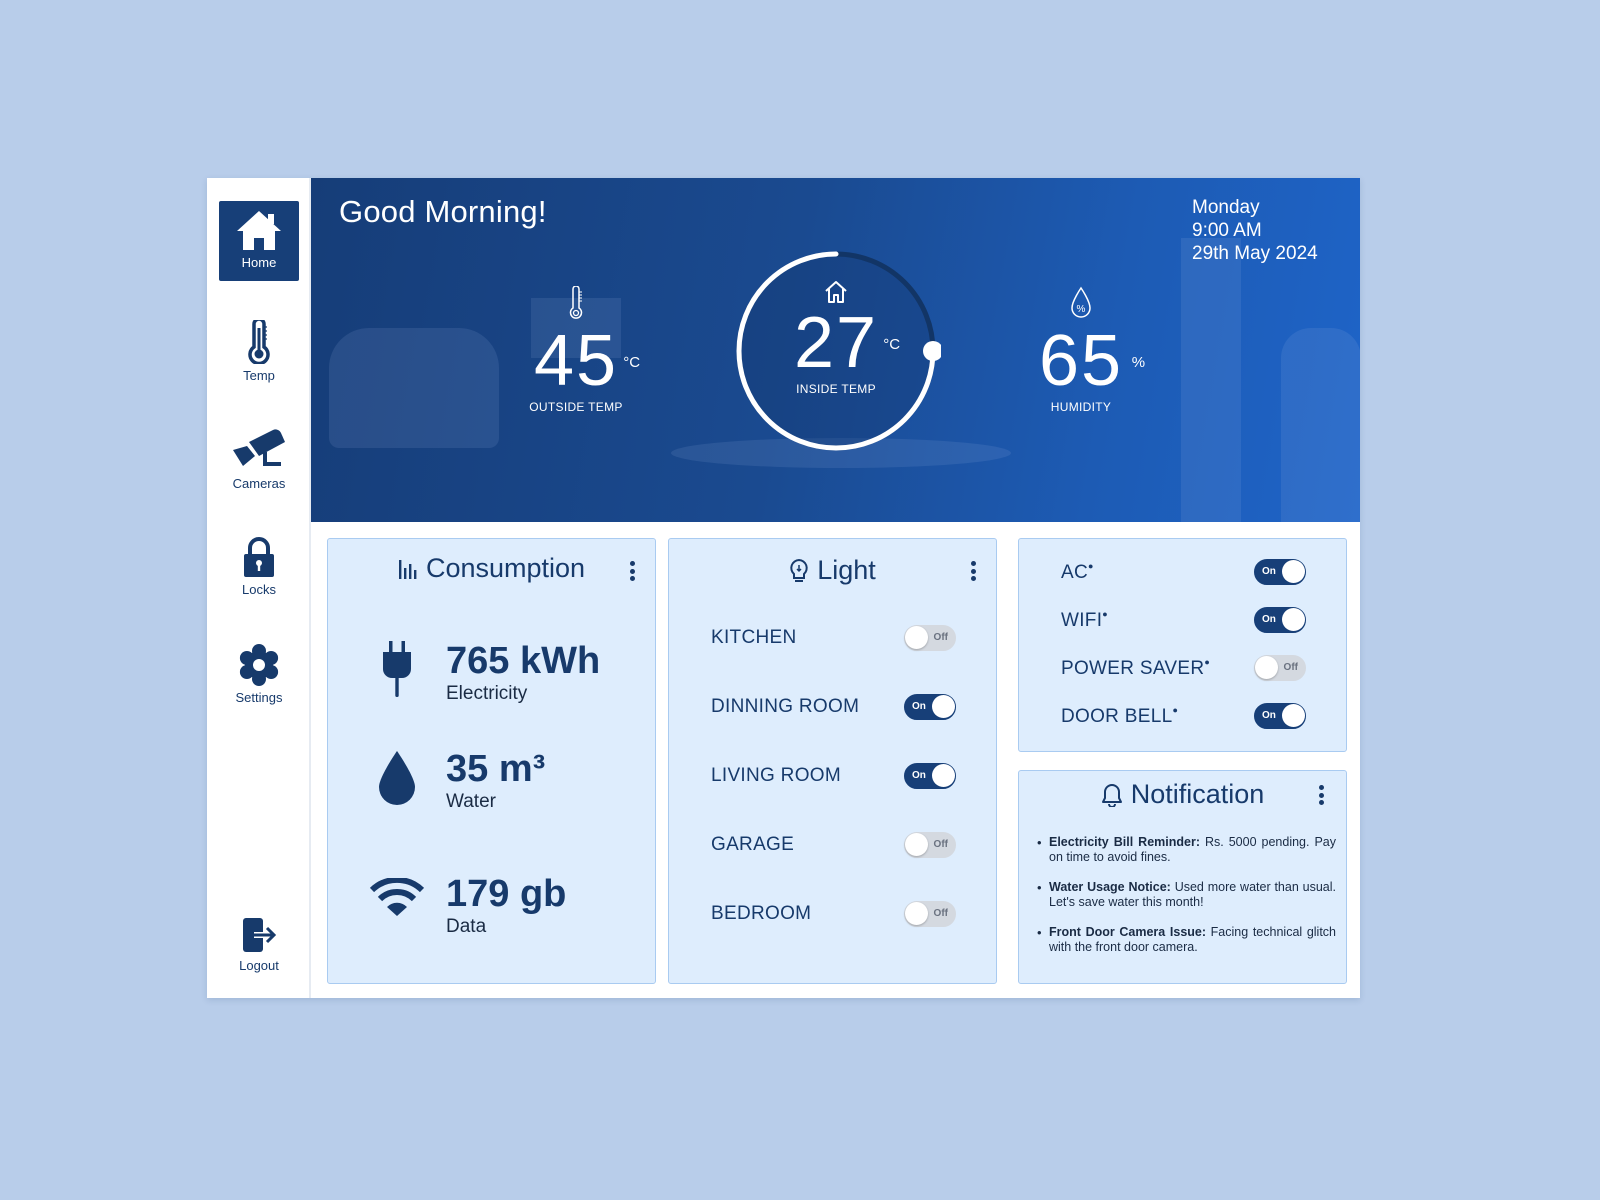 The image size is (1600, 1200). I want to click on light-more-button, so click(973, 572).